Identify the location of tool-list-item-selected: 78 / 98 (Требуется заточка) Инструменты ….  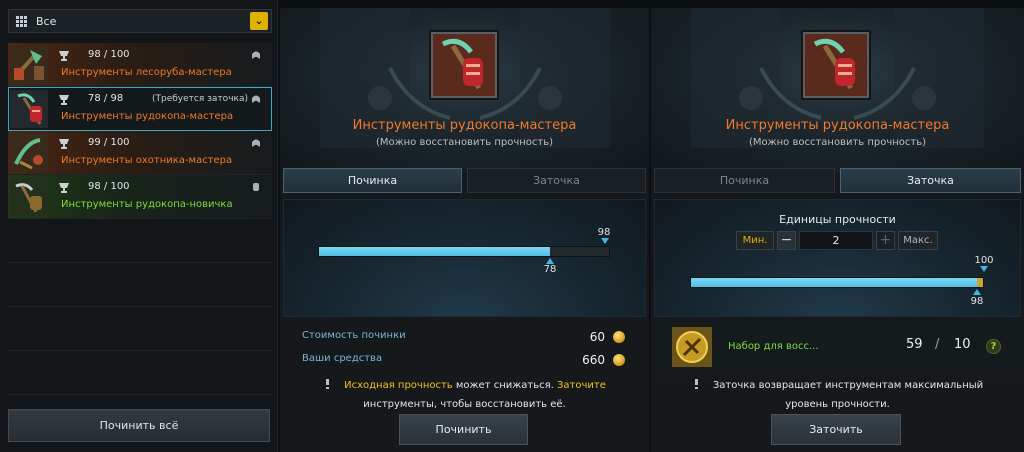
(140, 109).